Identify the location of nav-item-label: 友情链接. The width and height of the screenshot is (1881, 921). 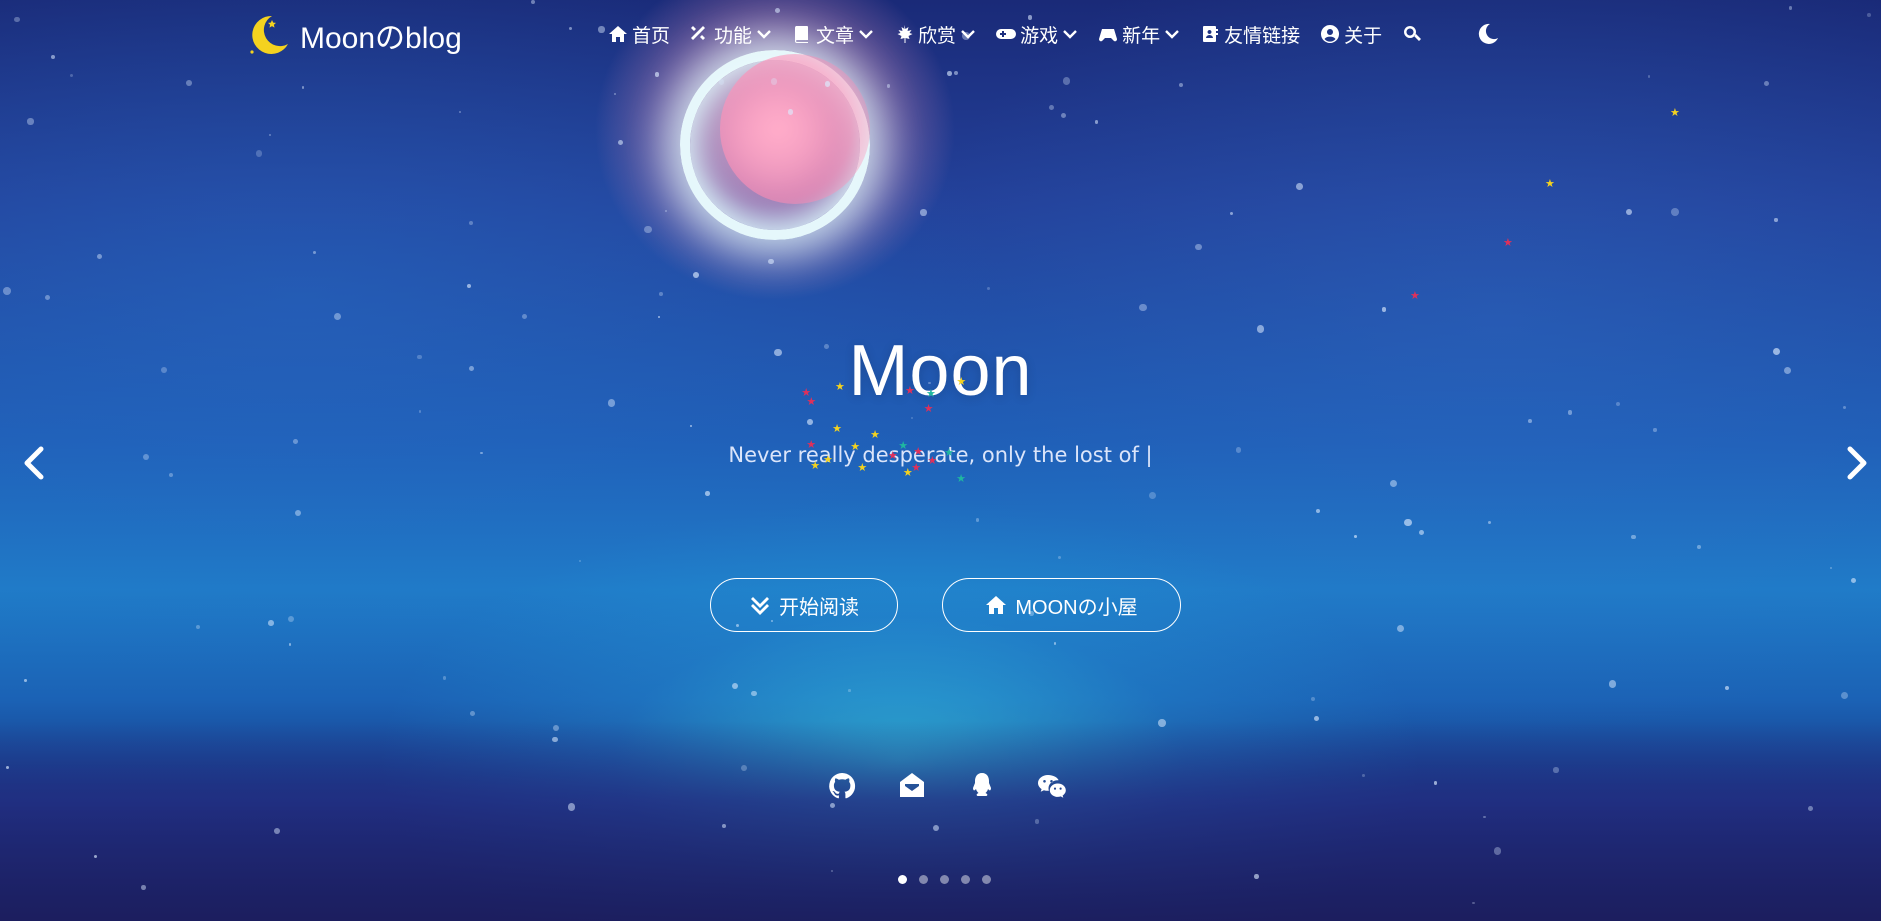
(1262, 36).